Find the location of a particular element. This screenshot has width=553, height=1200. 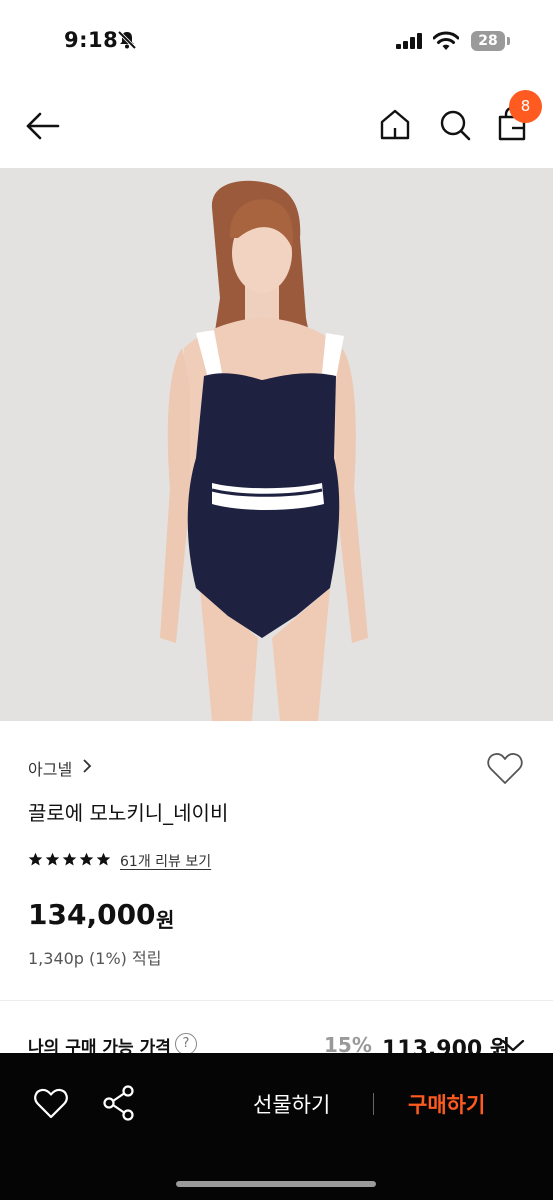

status-bar: 9:18 28 is located at coordinates (276, 40).